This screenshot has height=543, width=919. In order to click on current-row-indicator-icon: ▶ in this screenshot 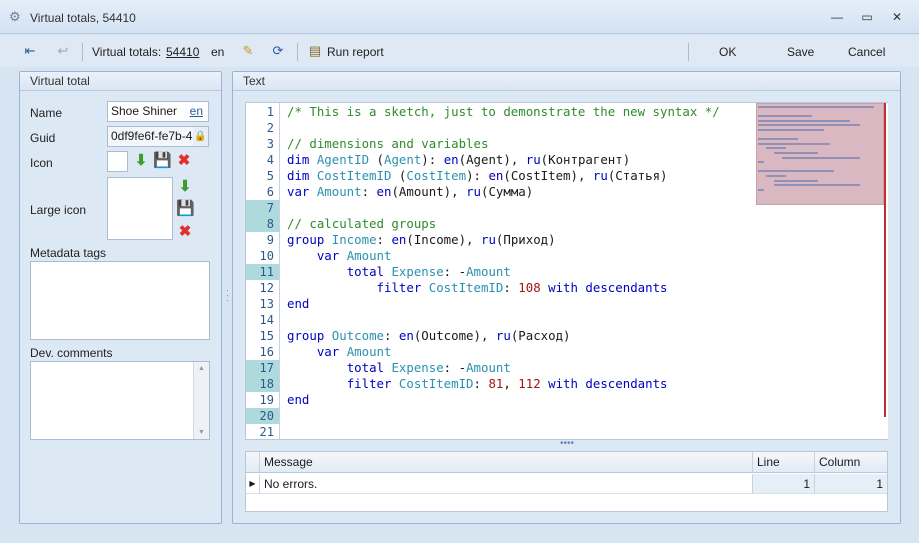, I will do `click(253, 484)`.